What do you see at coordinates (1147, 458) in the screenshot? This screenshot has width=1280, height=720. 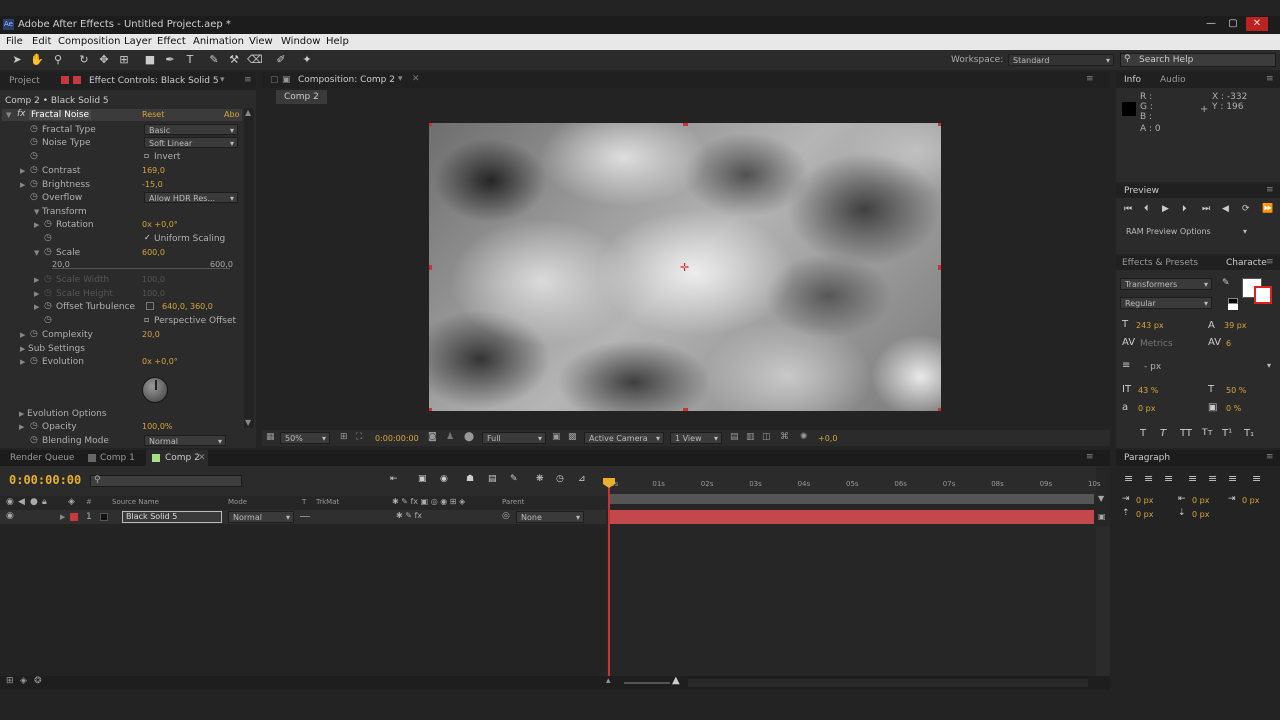 I see `tab-paragraph: Paragraph` at bounding box center [1147, 458].